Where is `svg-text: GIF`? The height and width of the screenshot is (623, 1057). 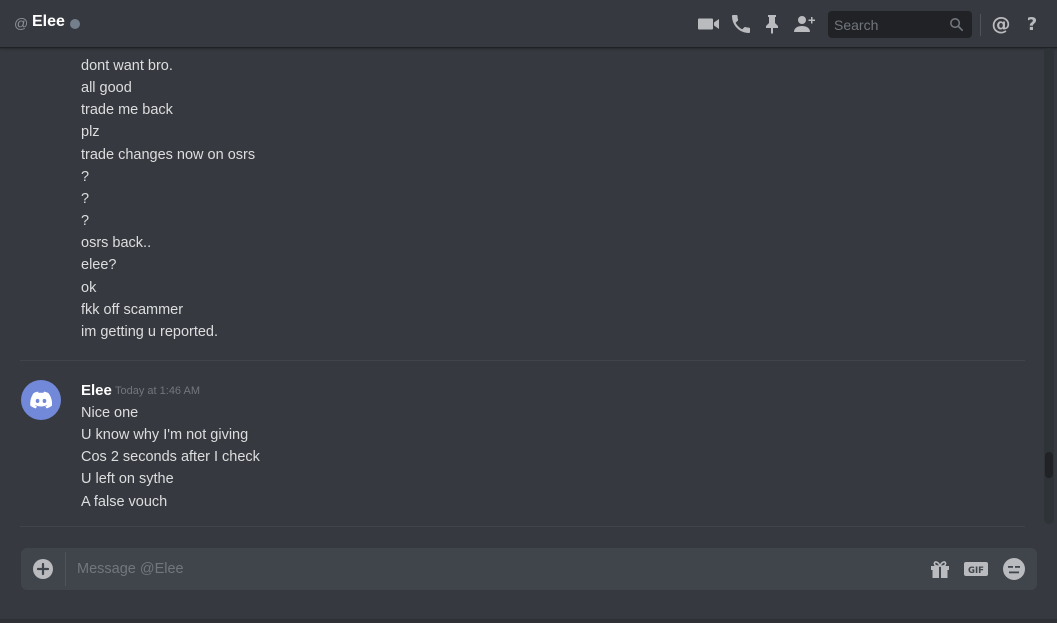
svg-text: GIF is located at coordinates (976, 571).